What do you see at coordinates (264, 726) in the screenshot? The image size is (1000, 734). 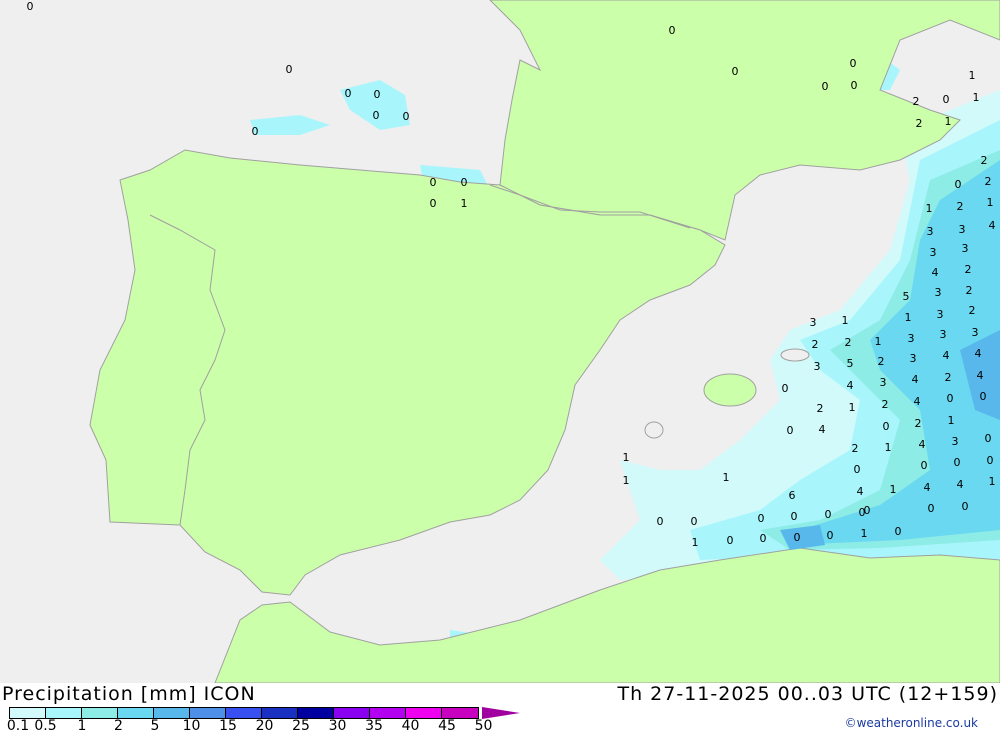 I see `scale-tick-label: 20` at bounding box center [264, 726].